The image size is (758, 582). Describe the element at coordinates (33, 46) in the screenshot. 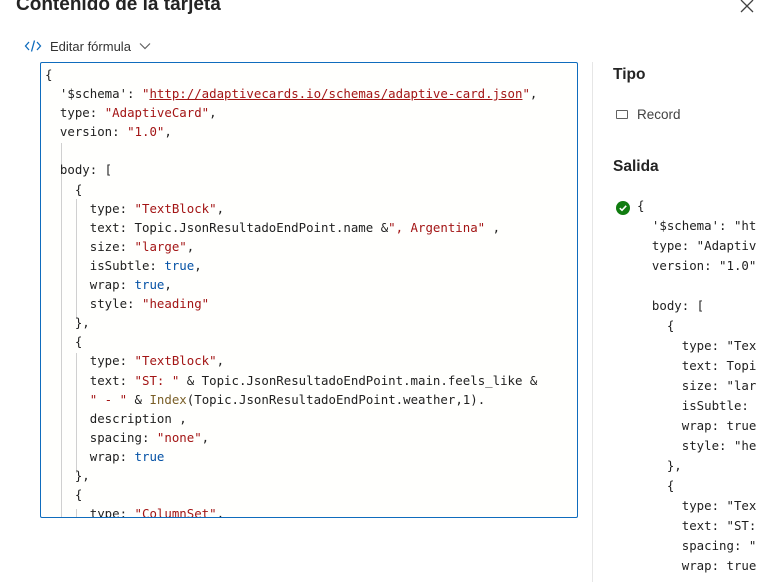

I see `code-icon` at that location.